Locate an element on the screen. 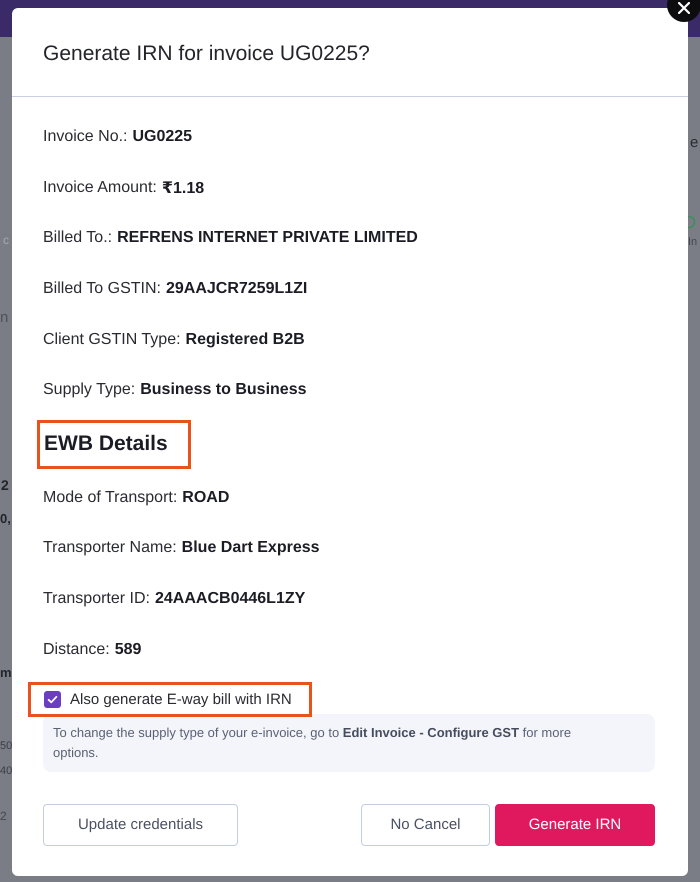  field-label: Billed To.: is located at coordinates (77, 238).